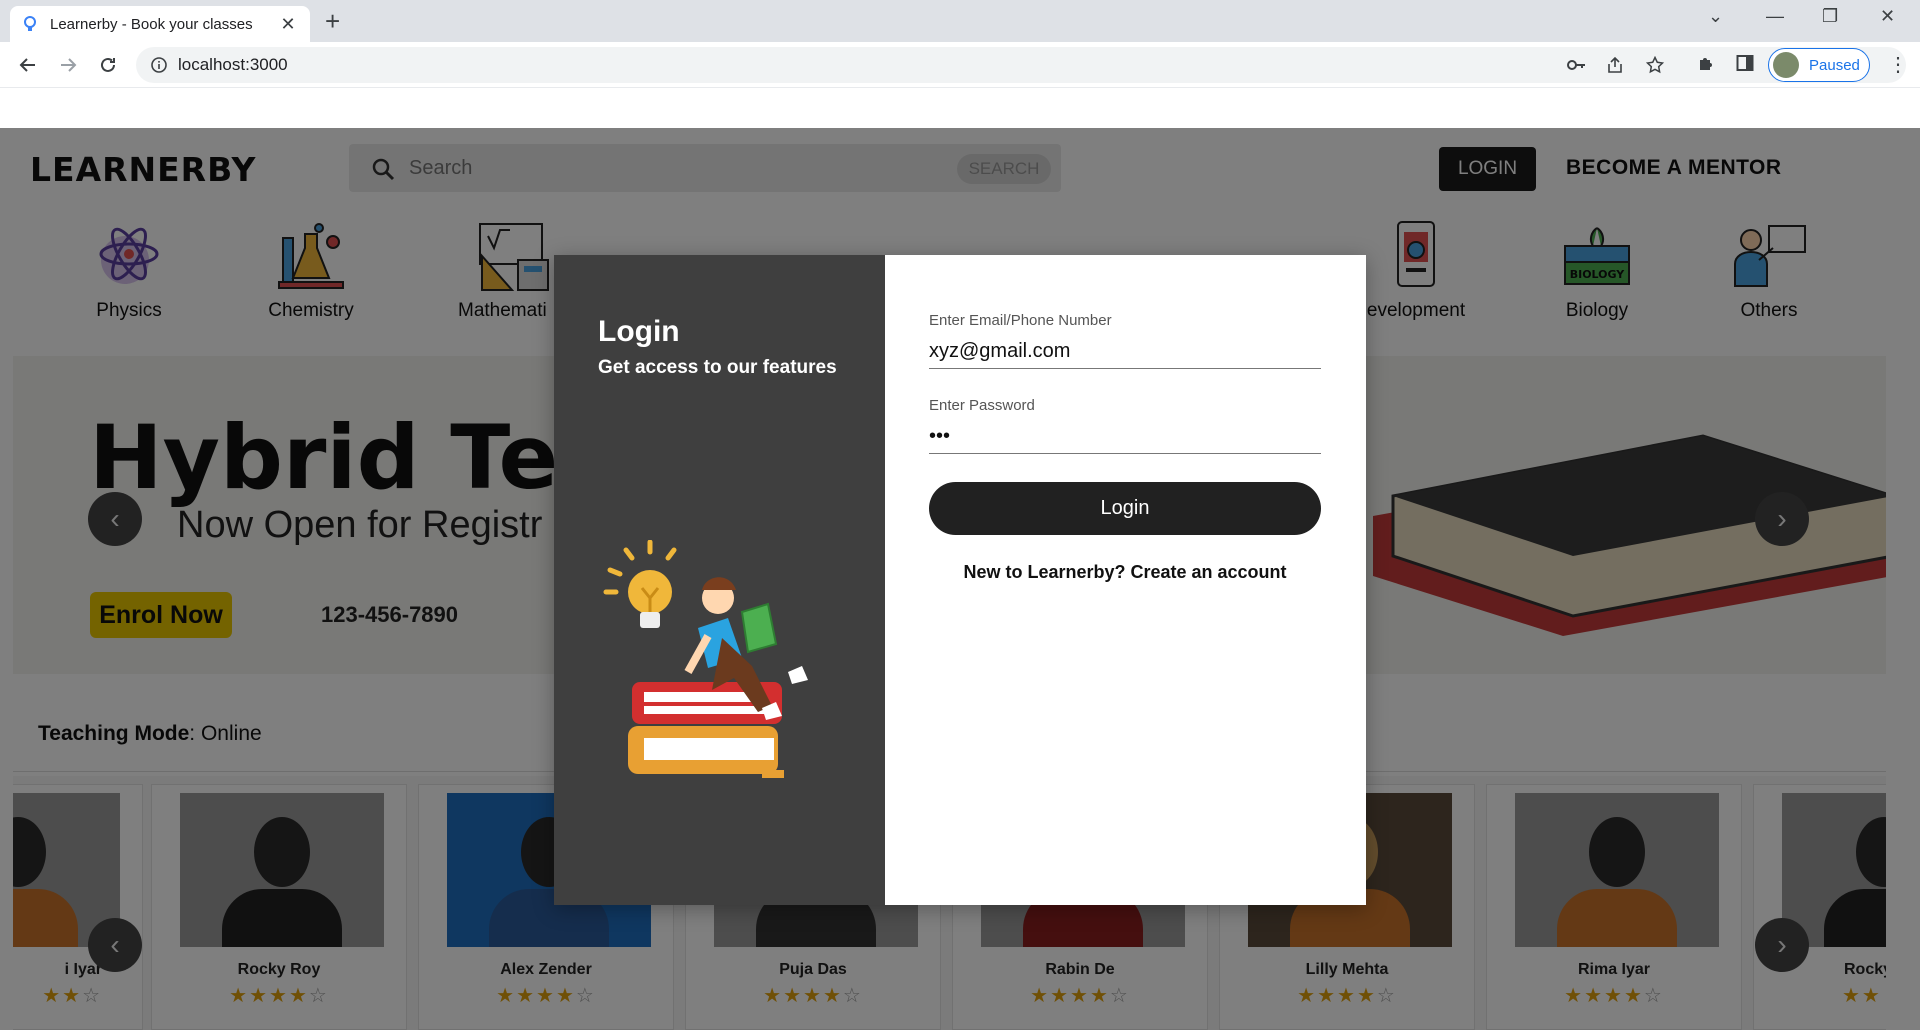 This screenshot has width=1920, height=1030. I want to click on email-label: Enter Email/Phone Number, so click(1020, 320).